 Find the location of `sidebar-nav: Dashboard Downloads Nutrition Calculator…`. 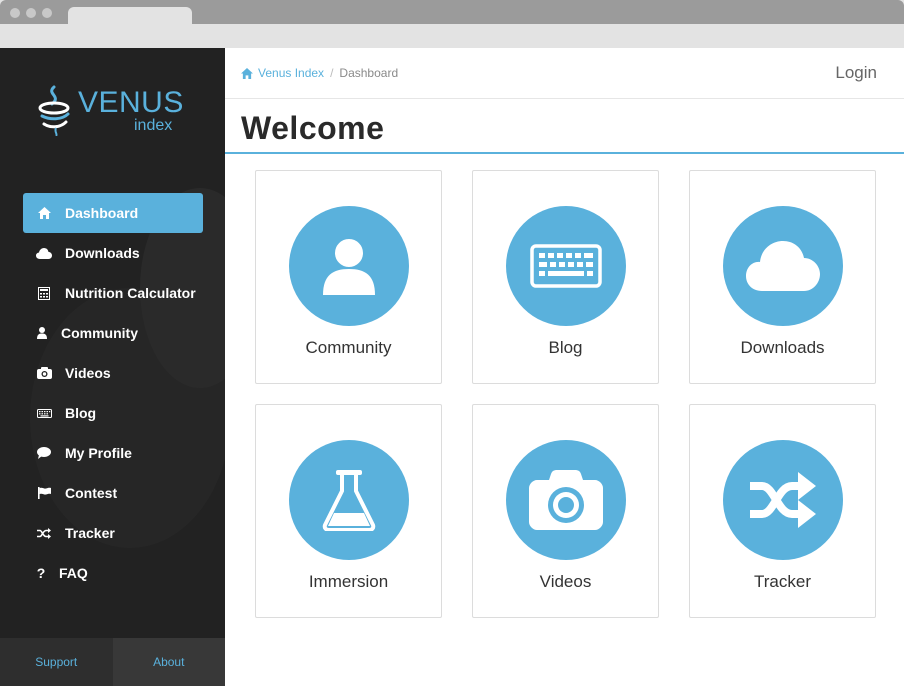

sidebar-nav: Dashboard Downloads Nutrition Calculator… is located at coordinates (113, 393).